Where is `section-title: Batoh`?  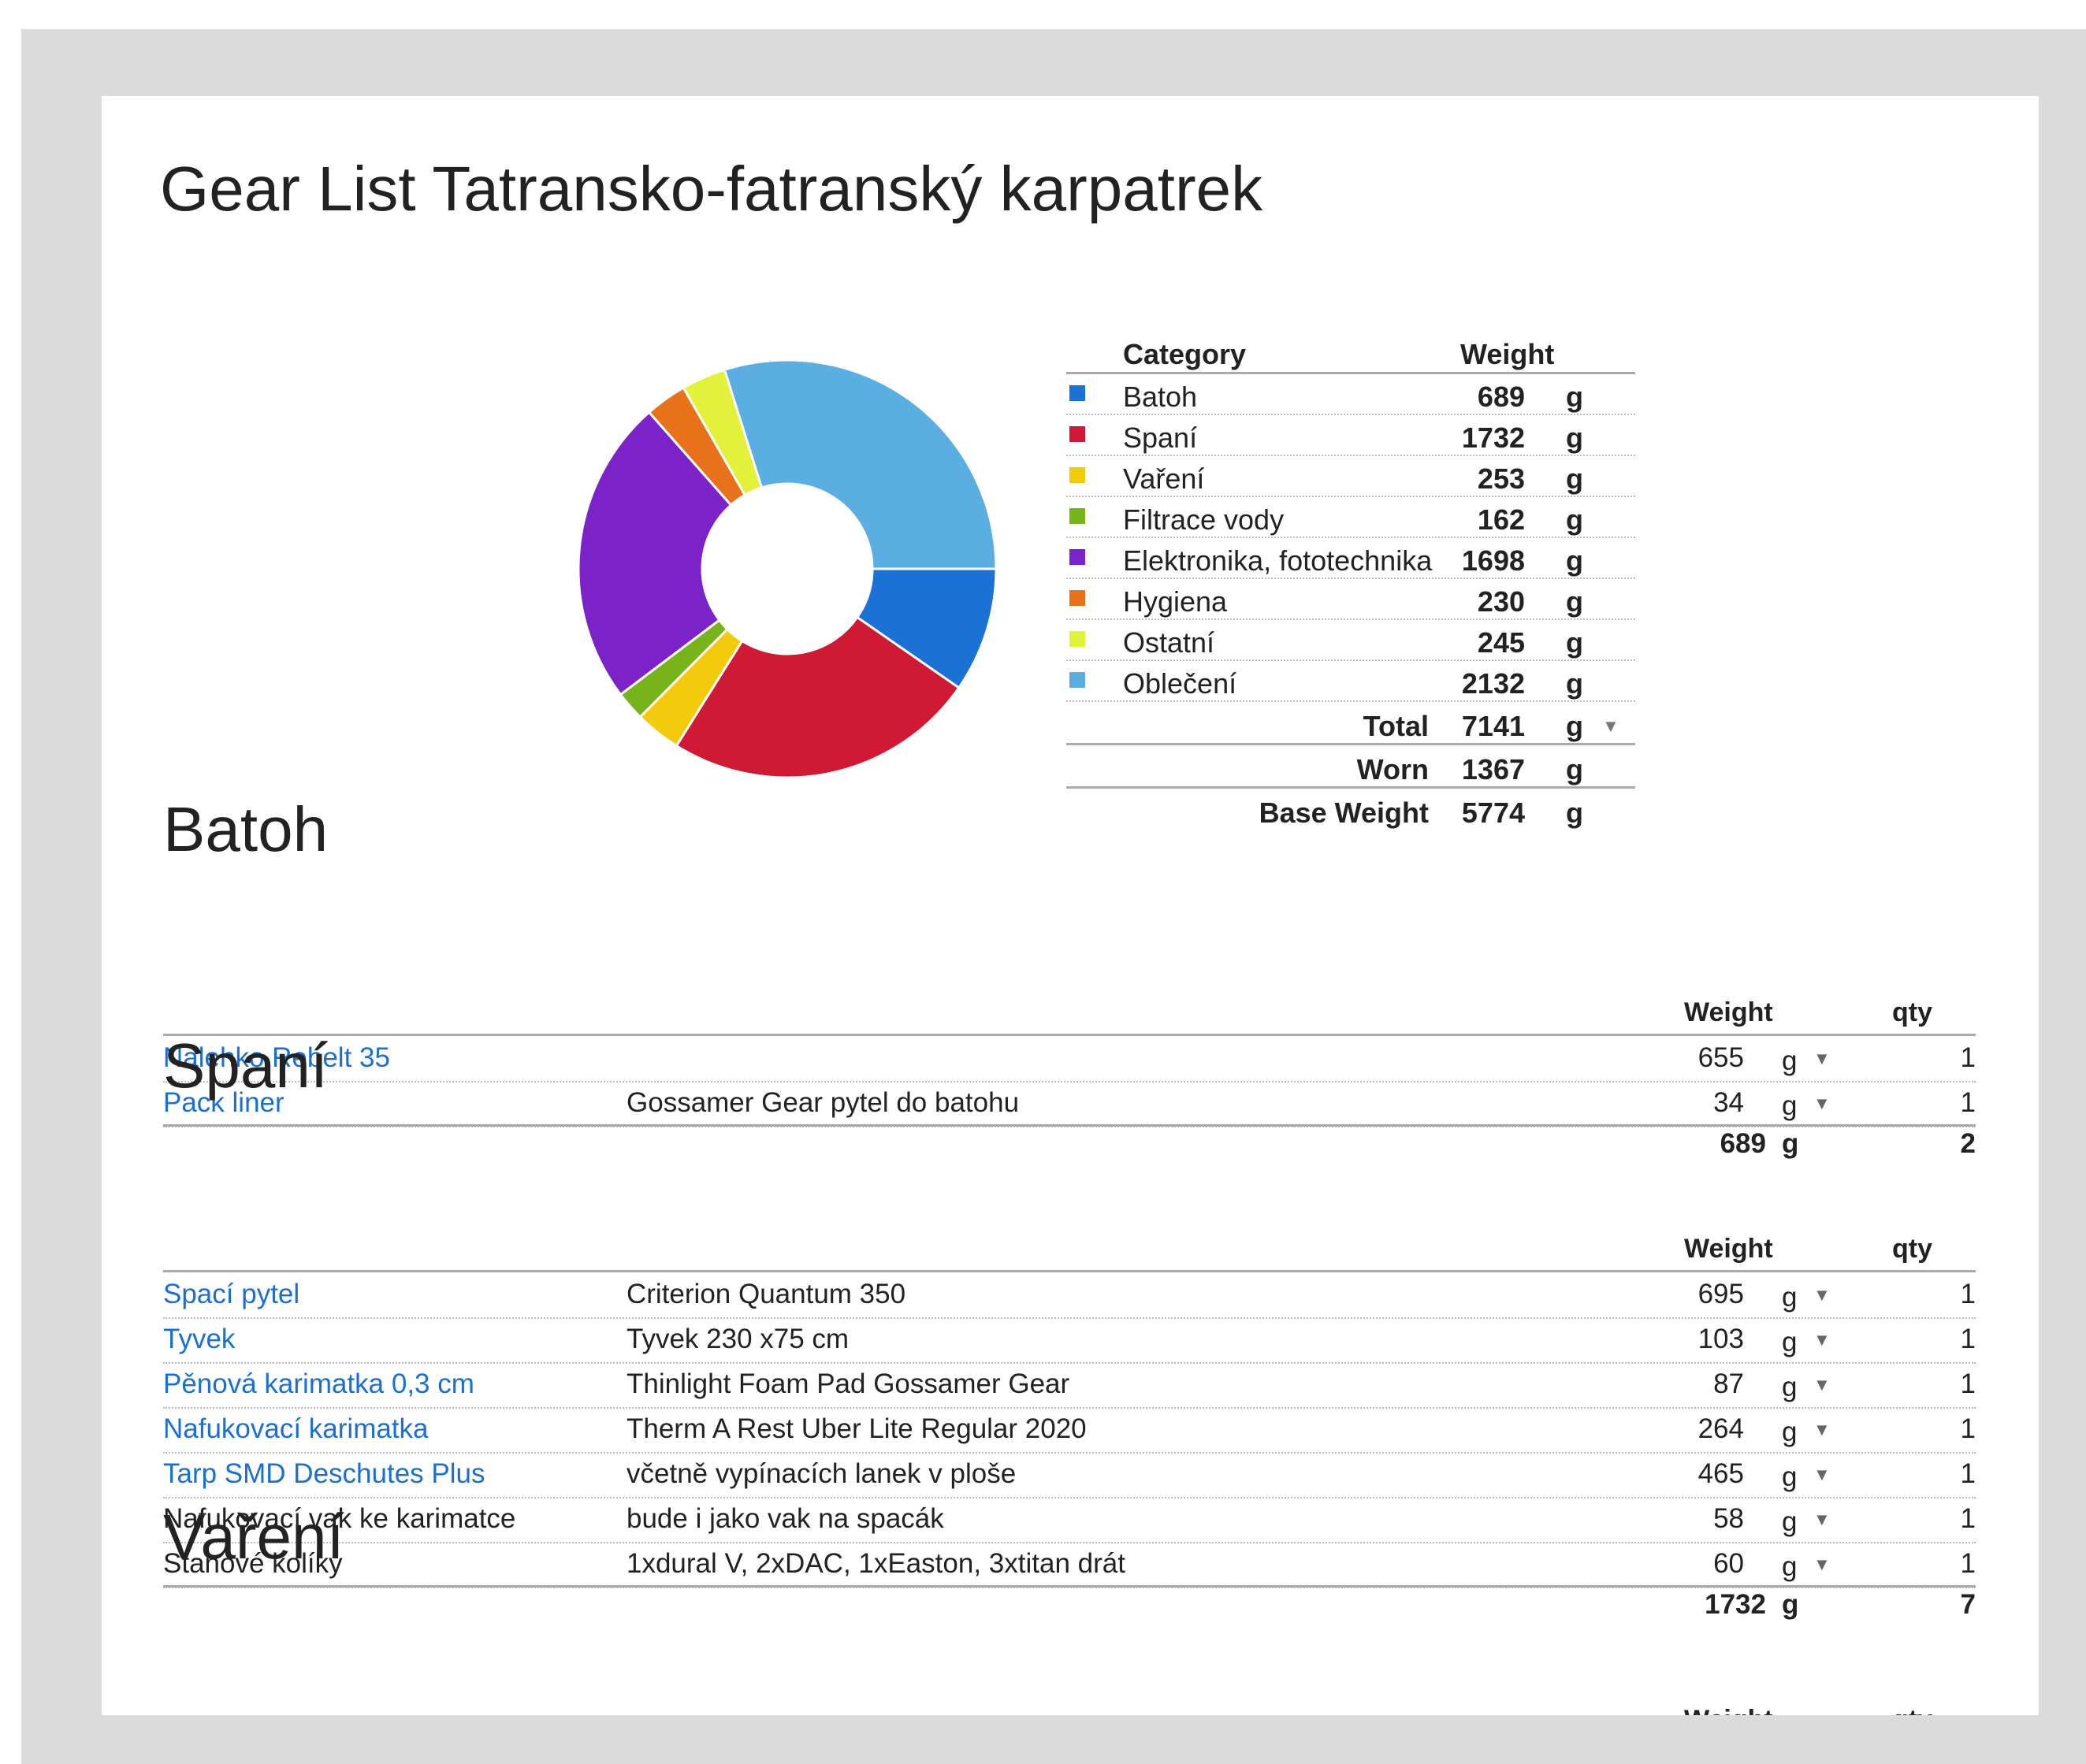
section-title: Batoh is located at coordinates (246, 829).